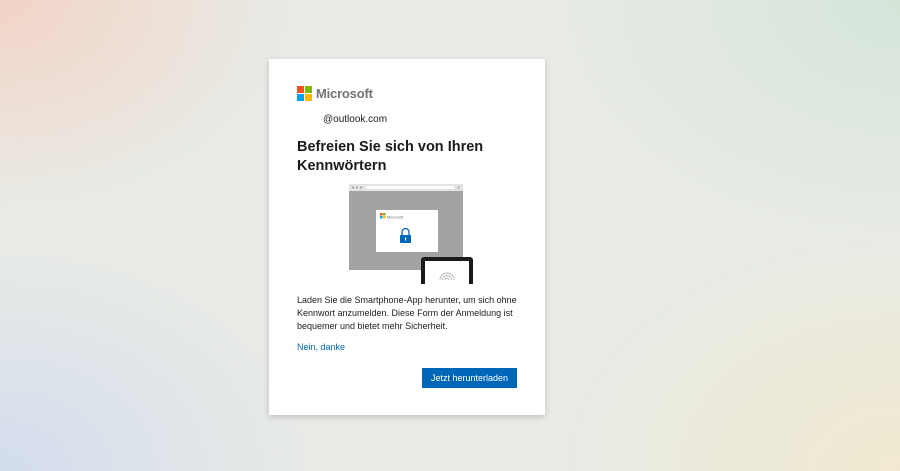 This screenshot has height=471, width=900. Describe the element at coordinates (390, 156) in the screenshot. I see `page-title: Befreien Sie sich von Ihren Kennwörtern` at that location.